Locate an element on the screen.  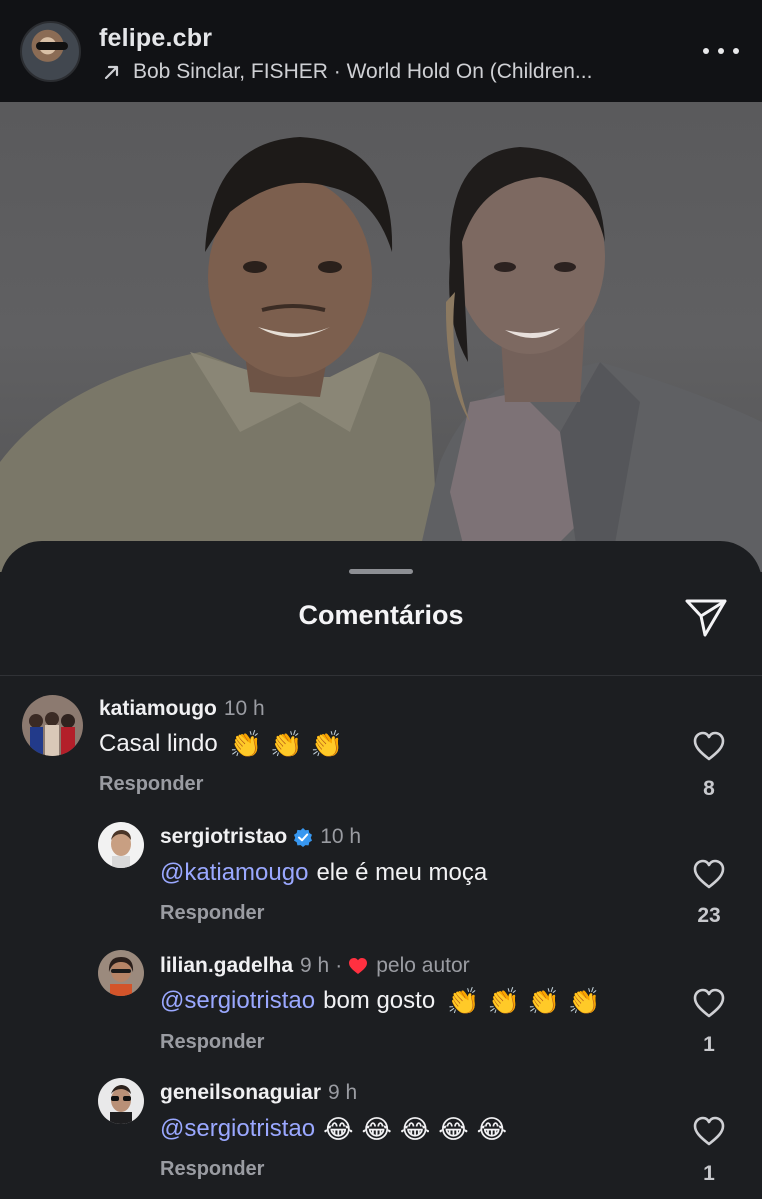
comment-username: geneilsonaguiar is located at coordinates (240, 1093).